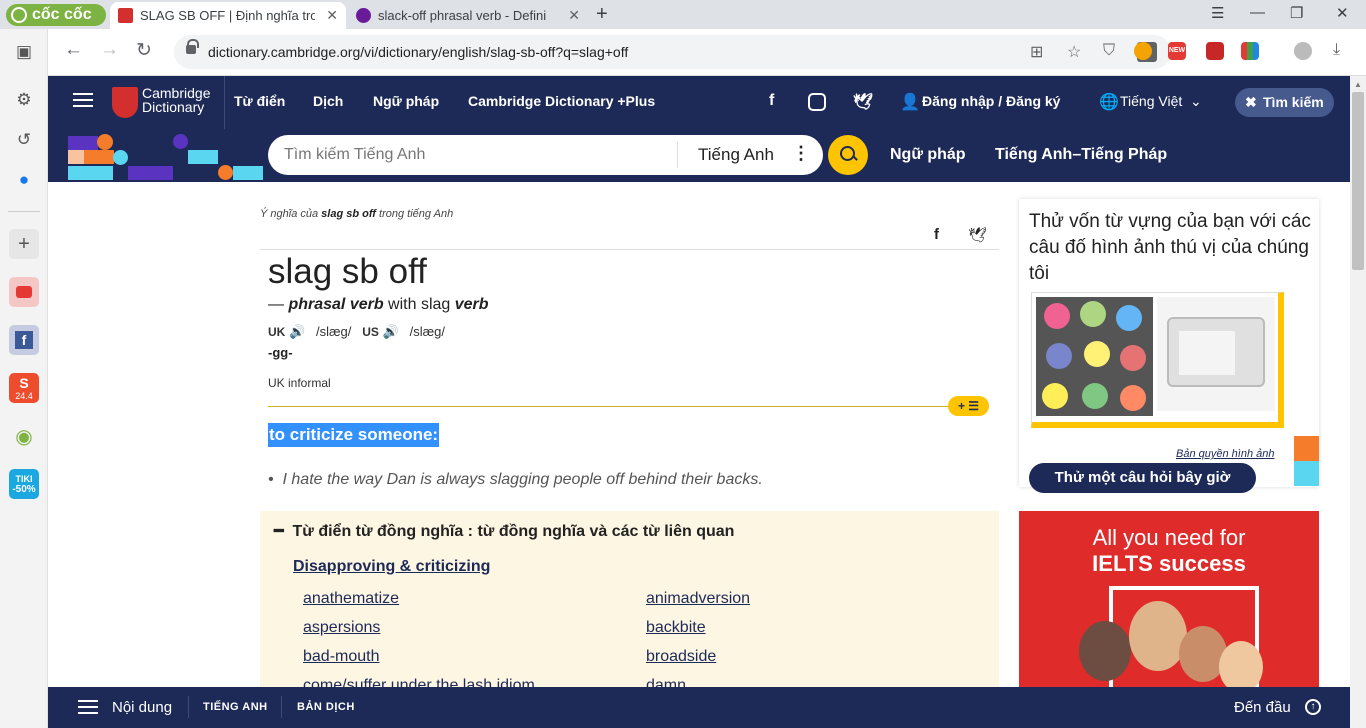 This screenshot has width=1366, height=728. What do you see at coordinates (297, 331) in the screenshot?
I see `uk-audio-icon: 🔊` at bounding box center [297, 331].